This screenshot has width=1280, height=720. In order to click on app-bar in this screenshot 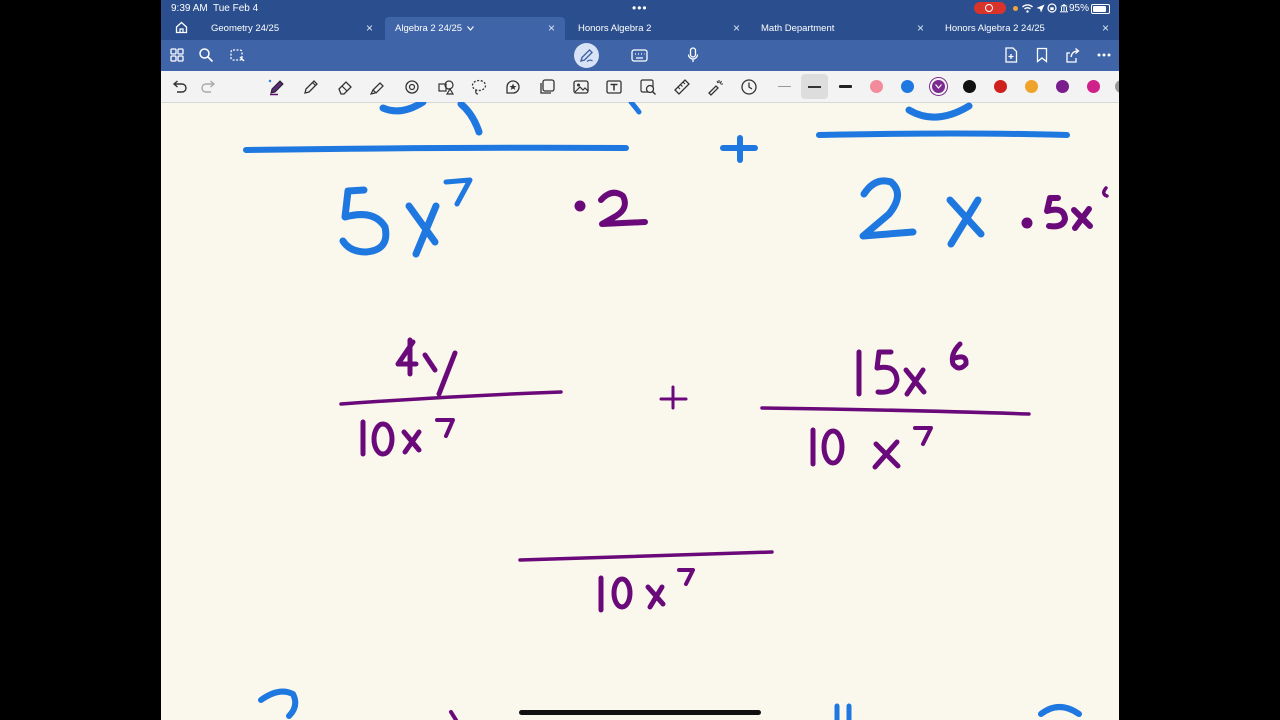, I will do `click(640, 55)`.